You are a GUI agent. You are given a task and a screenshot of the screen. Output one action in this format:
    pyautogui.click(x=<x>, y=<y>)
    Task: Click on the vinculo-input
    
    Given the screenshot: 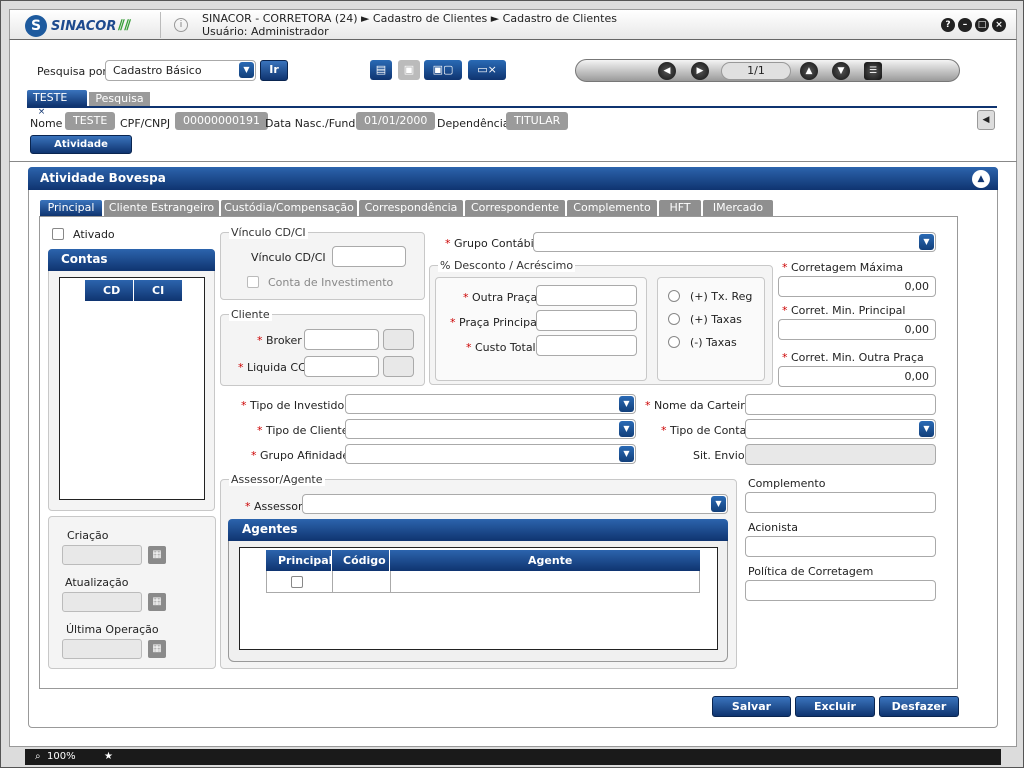 What is the action you would take?
    pyautogui.click(x=369, y=256)
    